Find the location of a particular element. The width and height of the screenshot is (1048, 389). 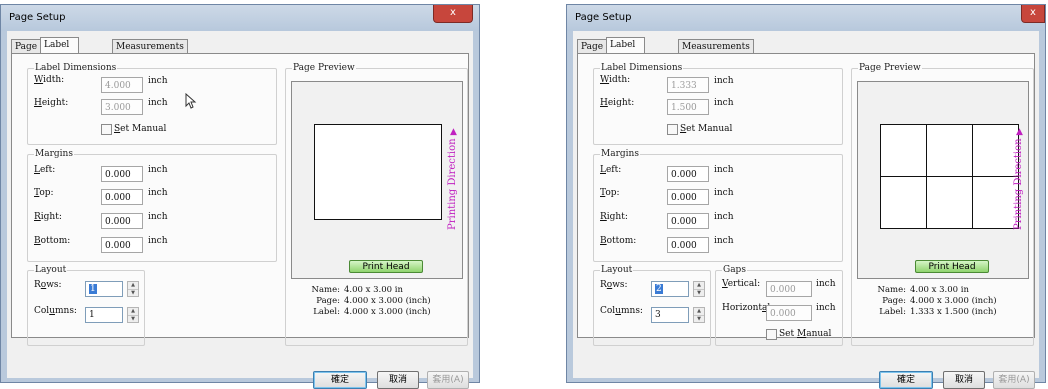

rows-spinner: 1 ▲ ▼ is located at coordinates (112, 289).